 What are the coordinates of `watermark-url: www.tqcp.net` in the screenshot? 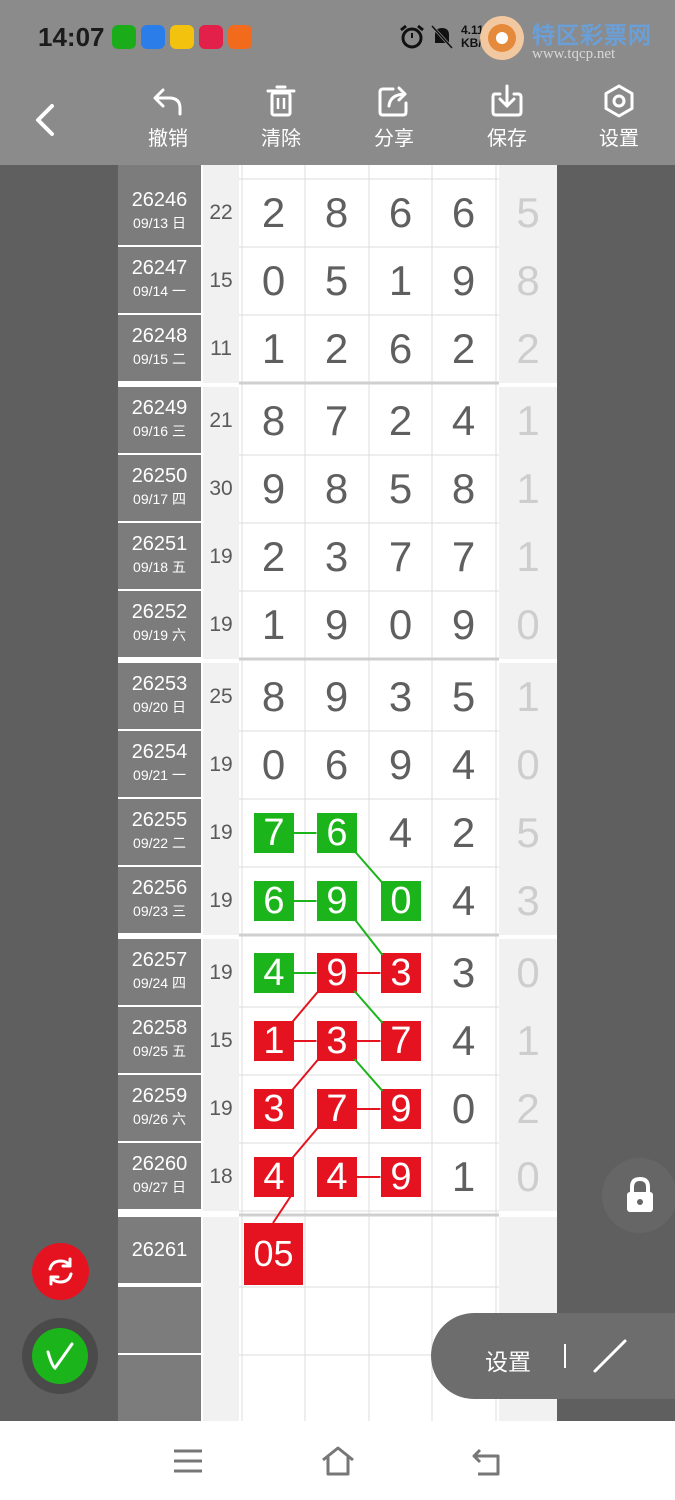 It's located at (574, 54).